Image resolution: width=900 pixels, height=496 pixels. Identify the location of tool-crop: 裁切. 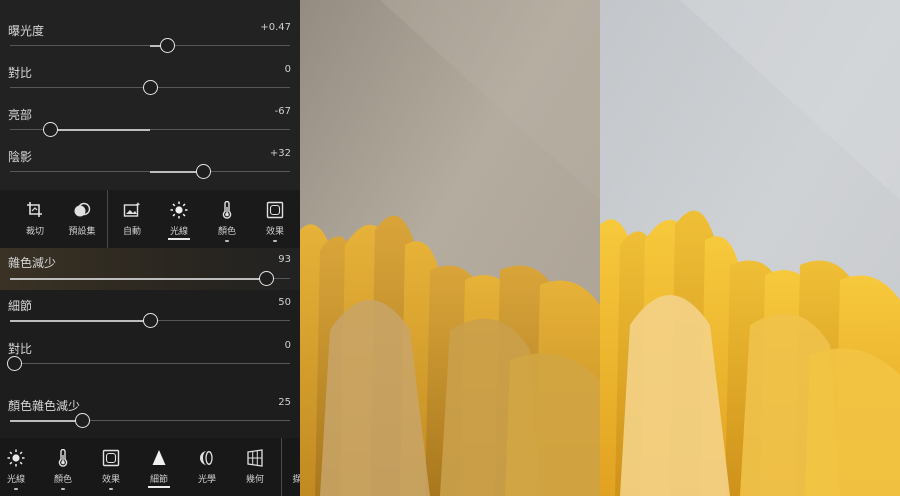
(35, 219).